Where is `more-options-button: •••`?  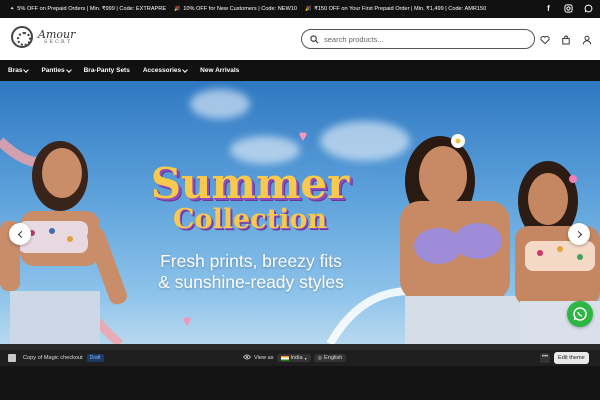
more-options-button: ••• is located at coordinates (545, 358).